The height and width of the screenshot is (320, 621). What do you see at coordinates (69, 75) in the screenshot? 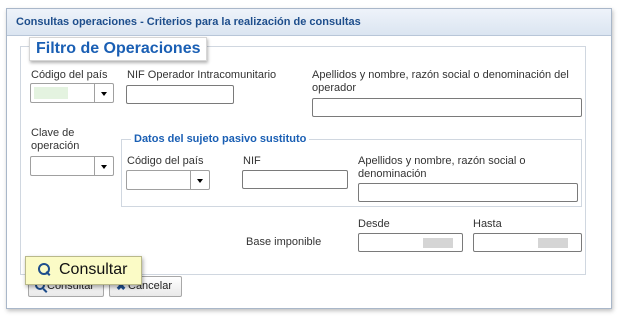
I see `codigo-pais-label: Código del país` at bounding box center [69, 75].